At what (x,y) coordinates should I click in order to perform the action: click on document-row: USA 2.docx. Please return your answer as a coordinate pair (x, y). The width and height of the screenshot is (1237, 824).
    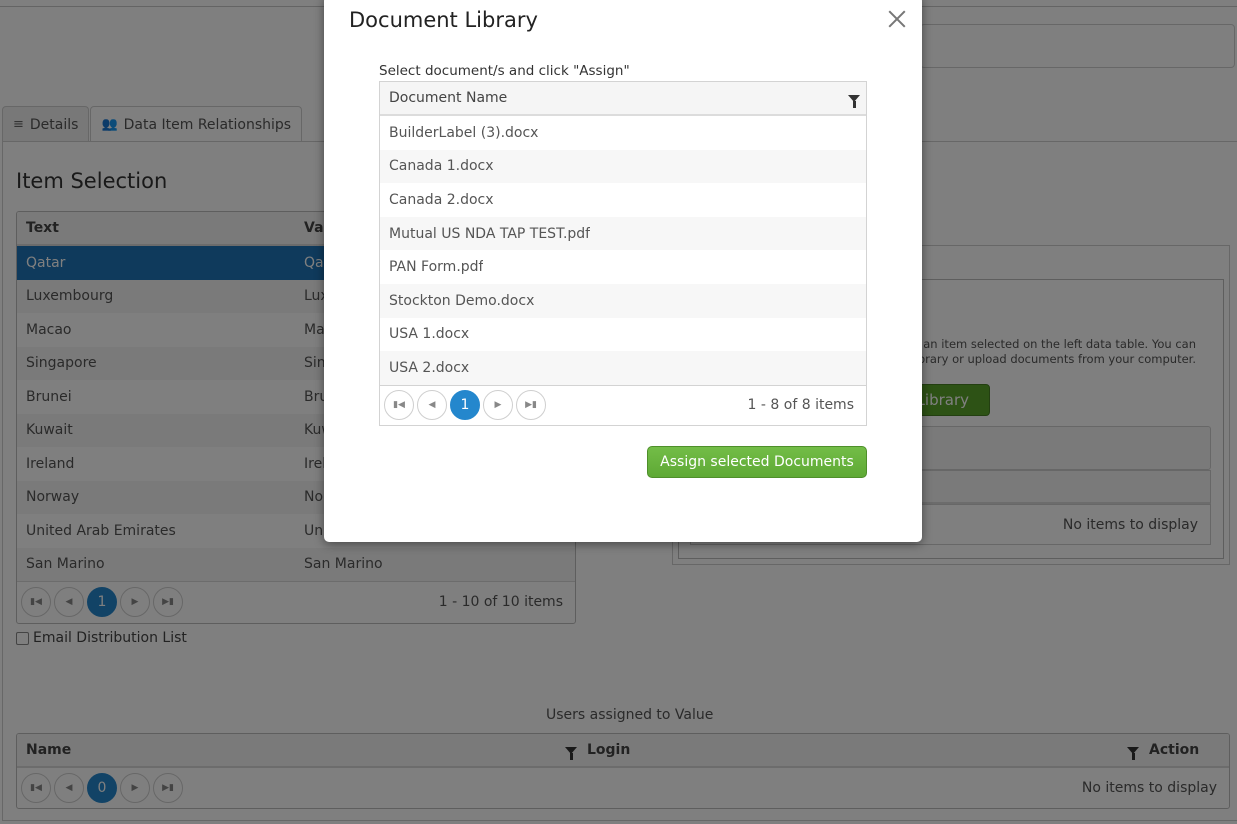
    Looking at the image, I should click on (623, 368).